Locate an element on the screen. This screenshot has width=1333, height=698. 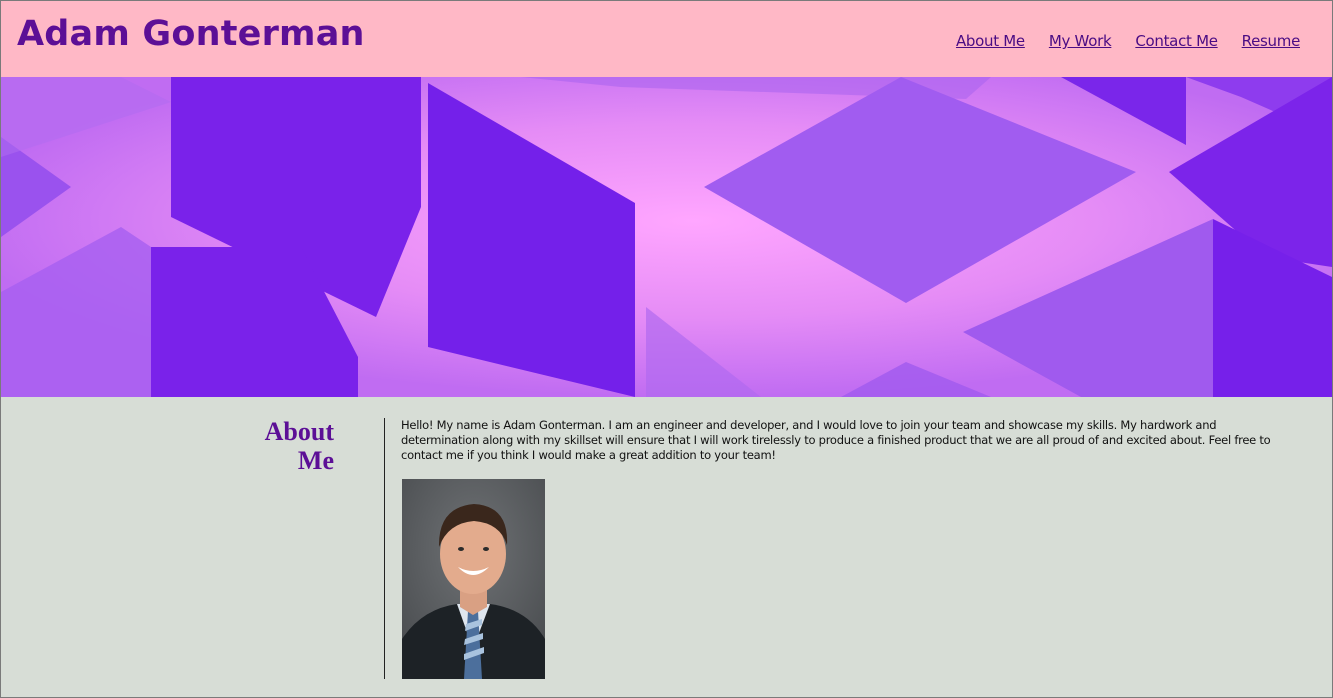
profile-photo is located at coordinates (473, 579).